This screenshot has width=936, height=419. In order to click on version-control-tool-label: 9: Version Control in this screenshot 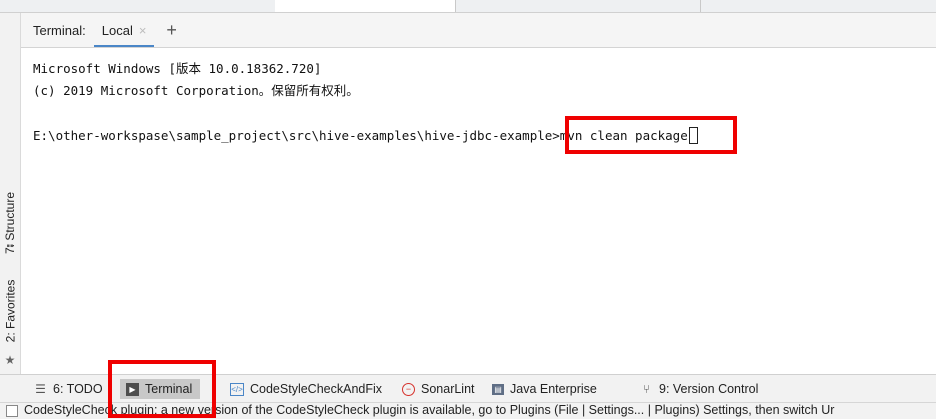, I will do `click(709, 389)`.